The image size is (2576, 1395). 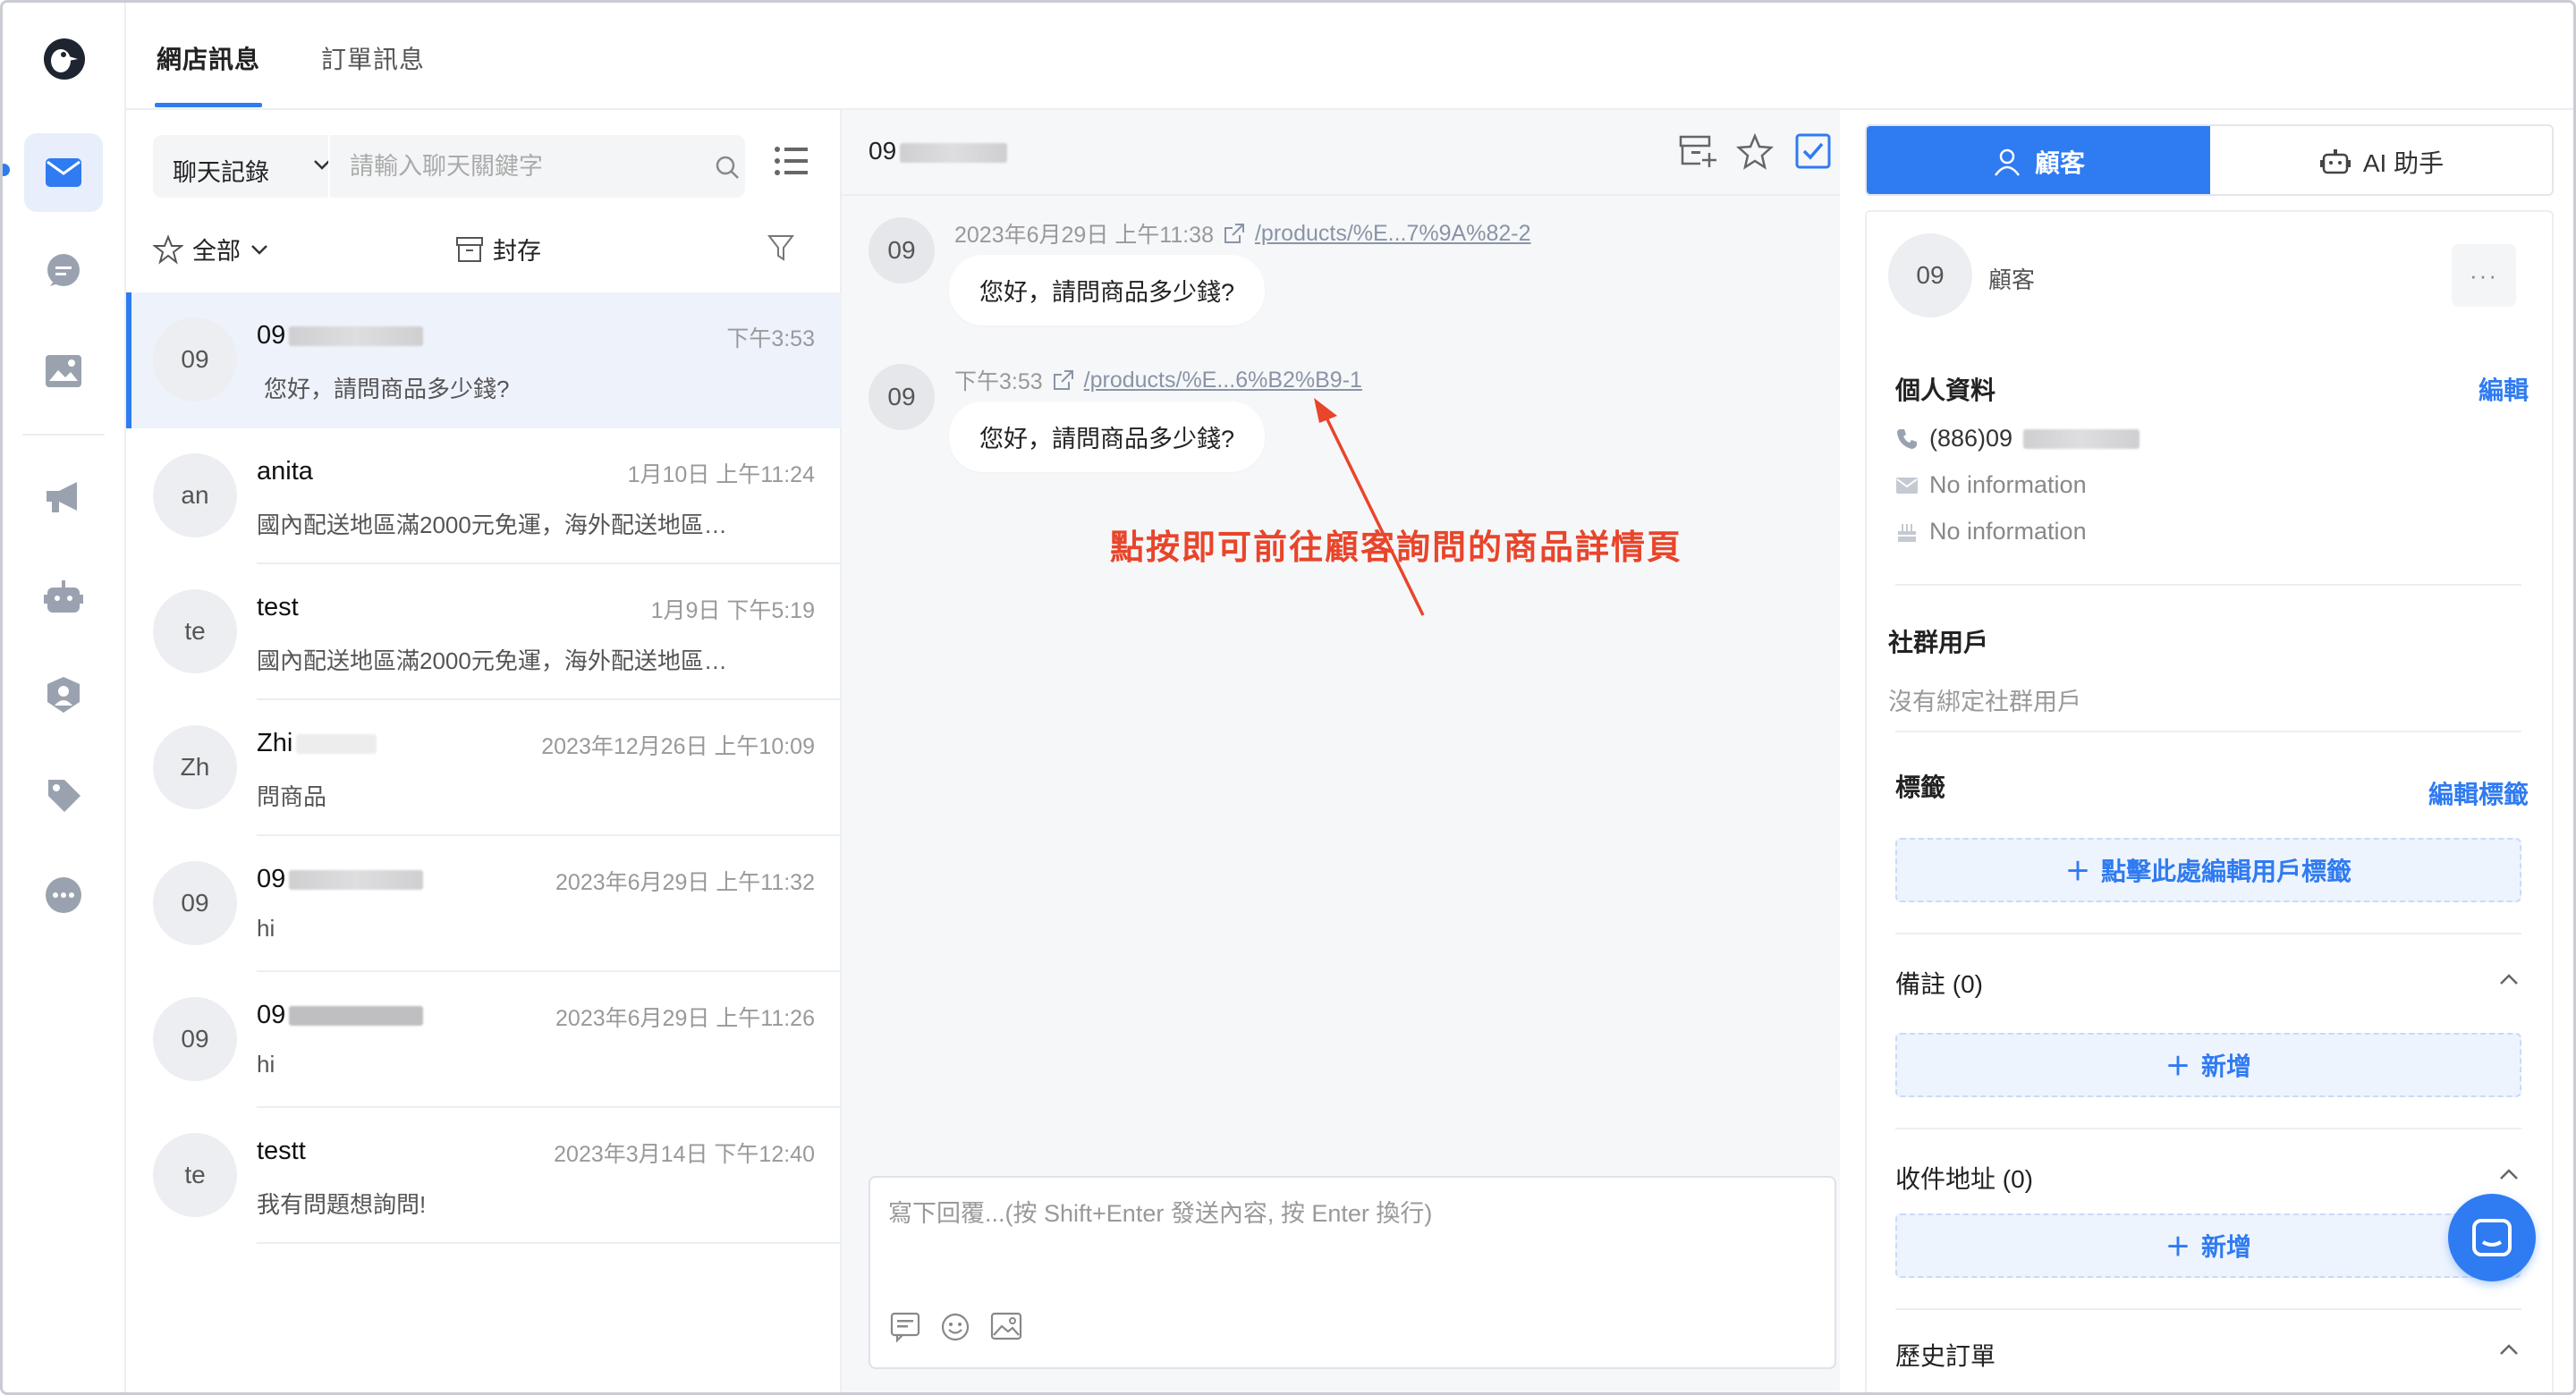 I want to click on mail-icon, so click(x=1907, y=485).